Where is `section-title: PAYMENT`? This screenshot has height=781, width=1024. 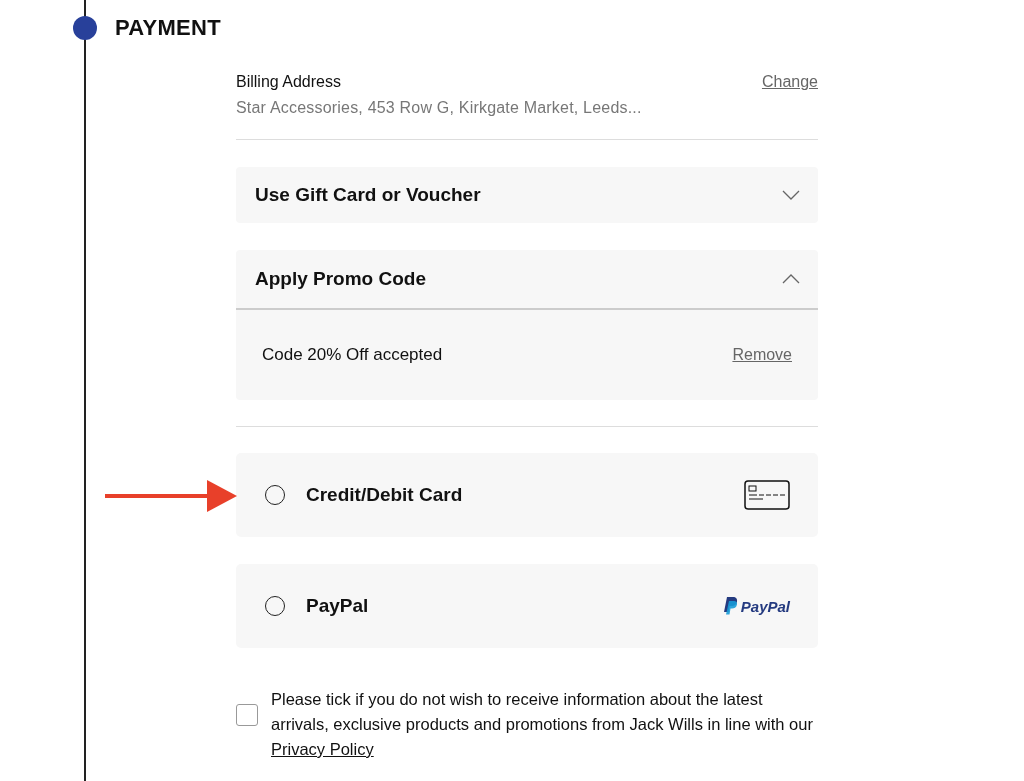
section-title: PAYMENT is located at coordinates (168, 28).